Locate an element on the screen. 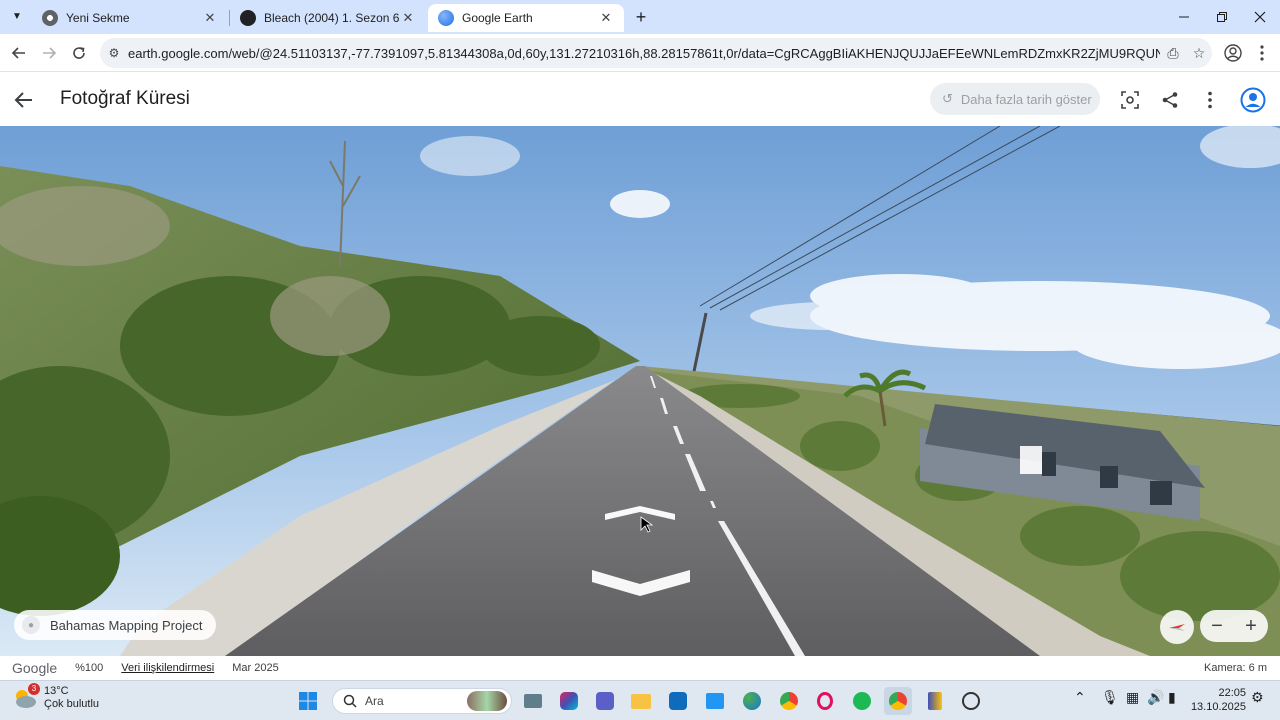 The width and height of the screenshot is (1280, 720). reload-button is located at coordinates (79, 53).